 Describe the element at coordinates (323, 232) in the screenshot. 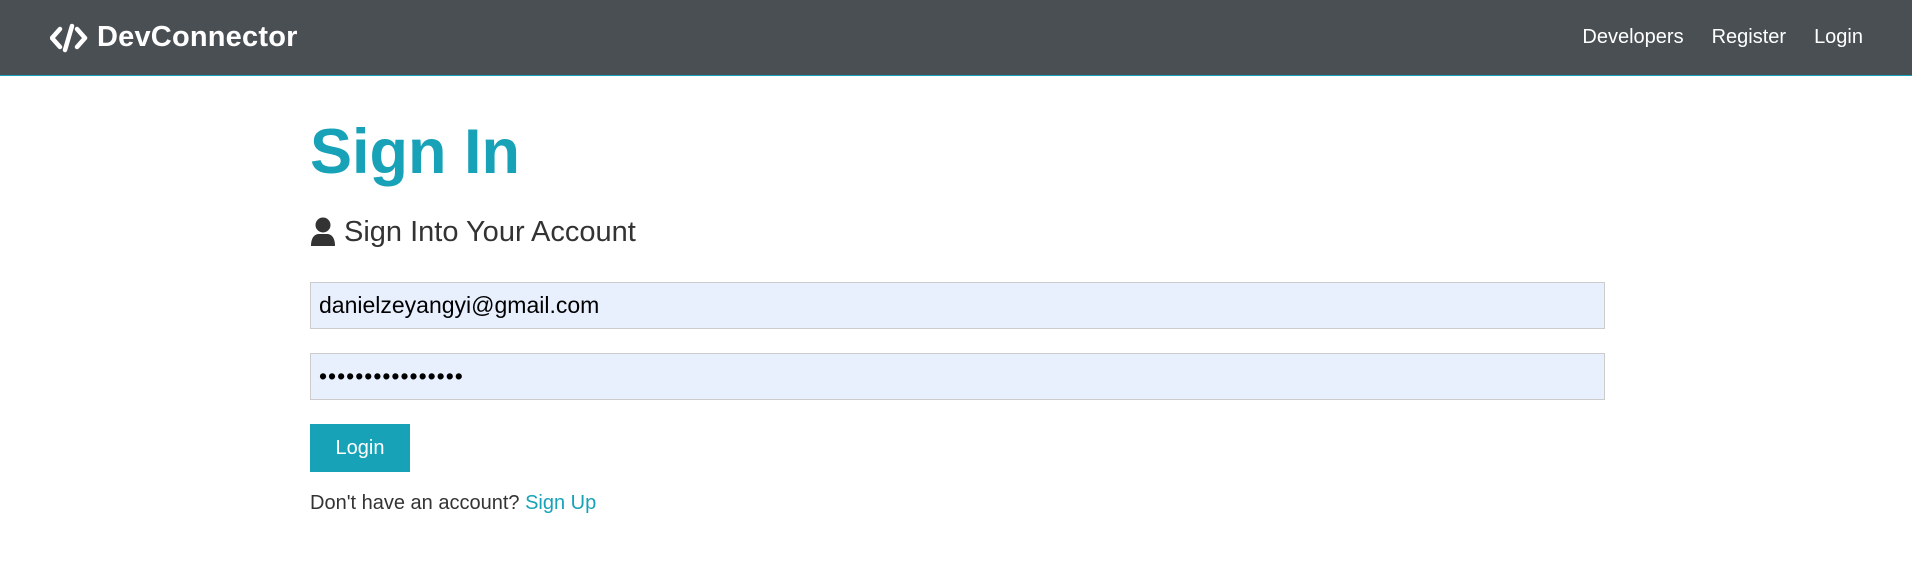

I see `user-icon` at that location.